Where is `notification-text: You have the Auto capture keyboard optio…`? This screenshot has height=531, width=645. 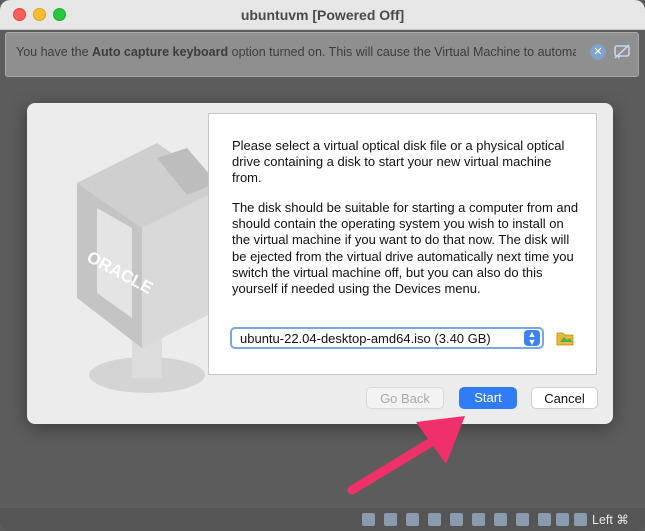
notification-text: You have the Auto capture keyboard optio… is located at coordinates (296, 52).